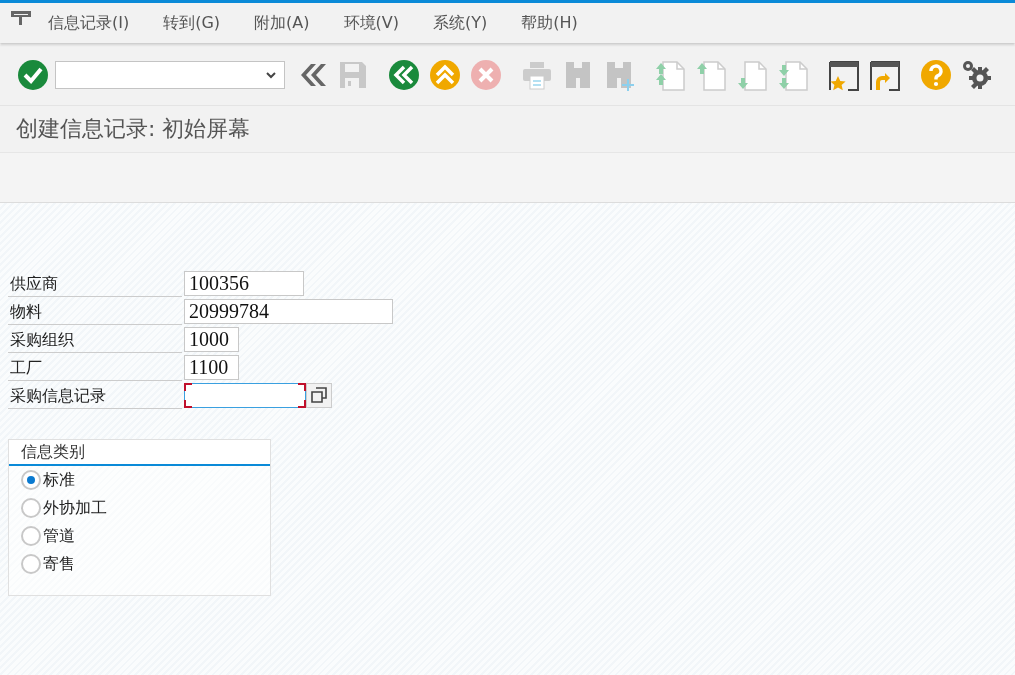  Describe the element at coordinates (95, 367) in the screenshot. I see `field-label: 工厂` at that location.